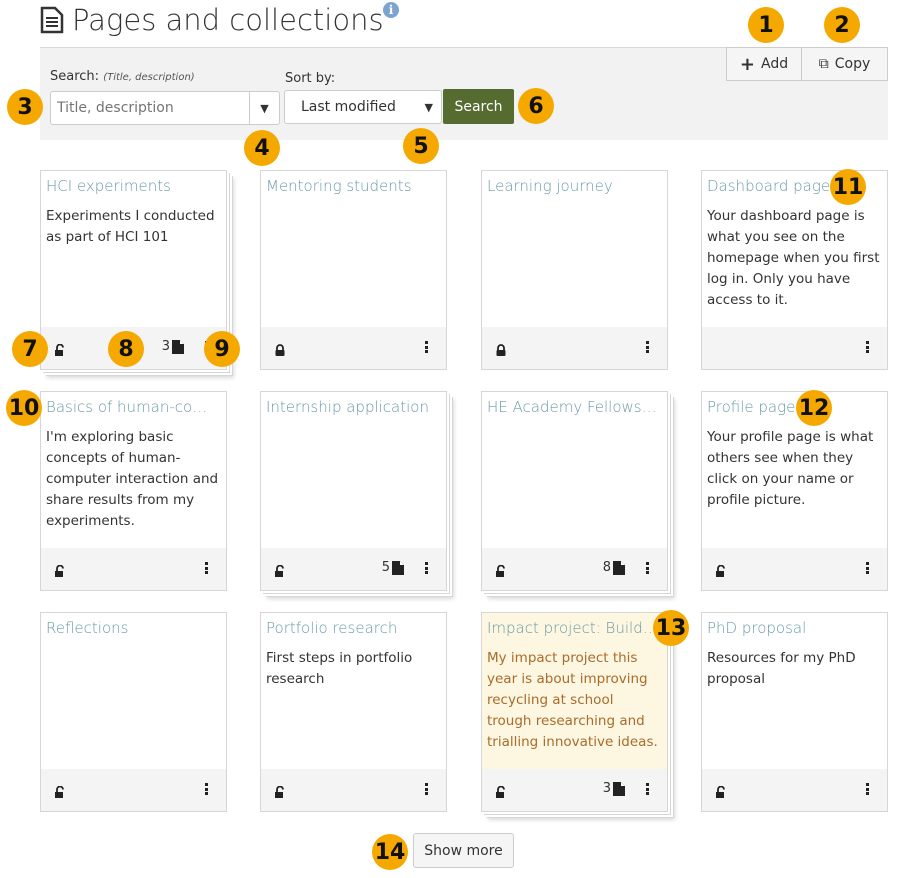 Image resolution: width=898 pixels, height=878 pixels. What do you see at coordinates (823, 64) in the screenshot?
I see `copy-icon: ⧉` at bounding box center [823, 64].